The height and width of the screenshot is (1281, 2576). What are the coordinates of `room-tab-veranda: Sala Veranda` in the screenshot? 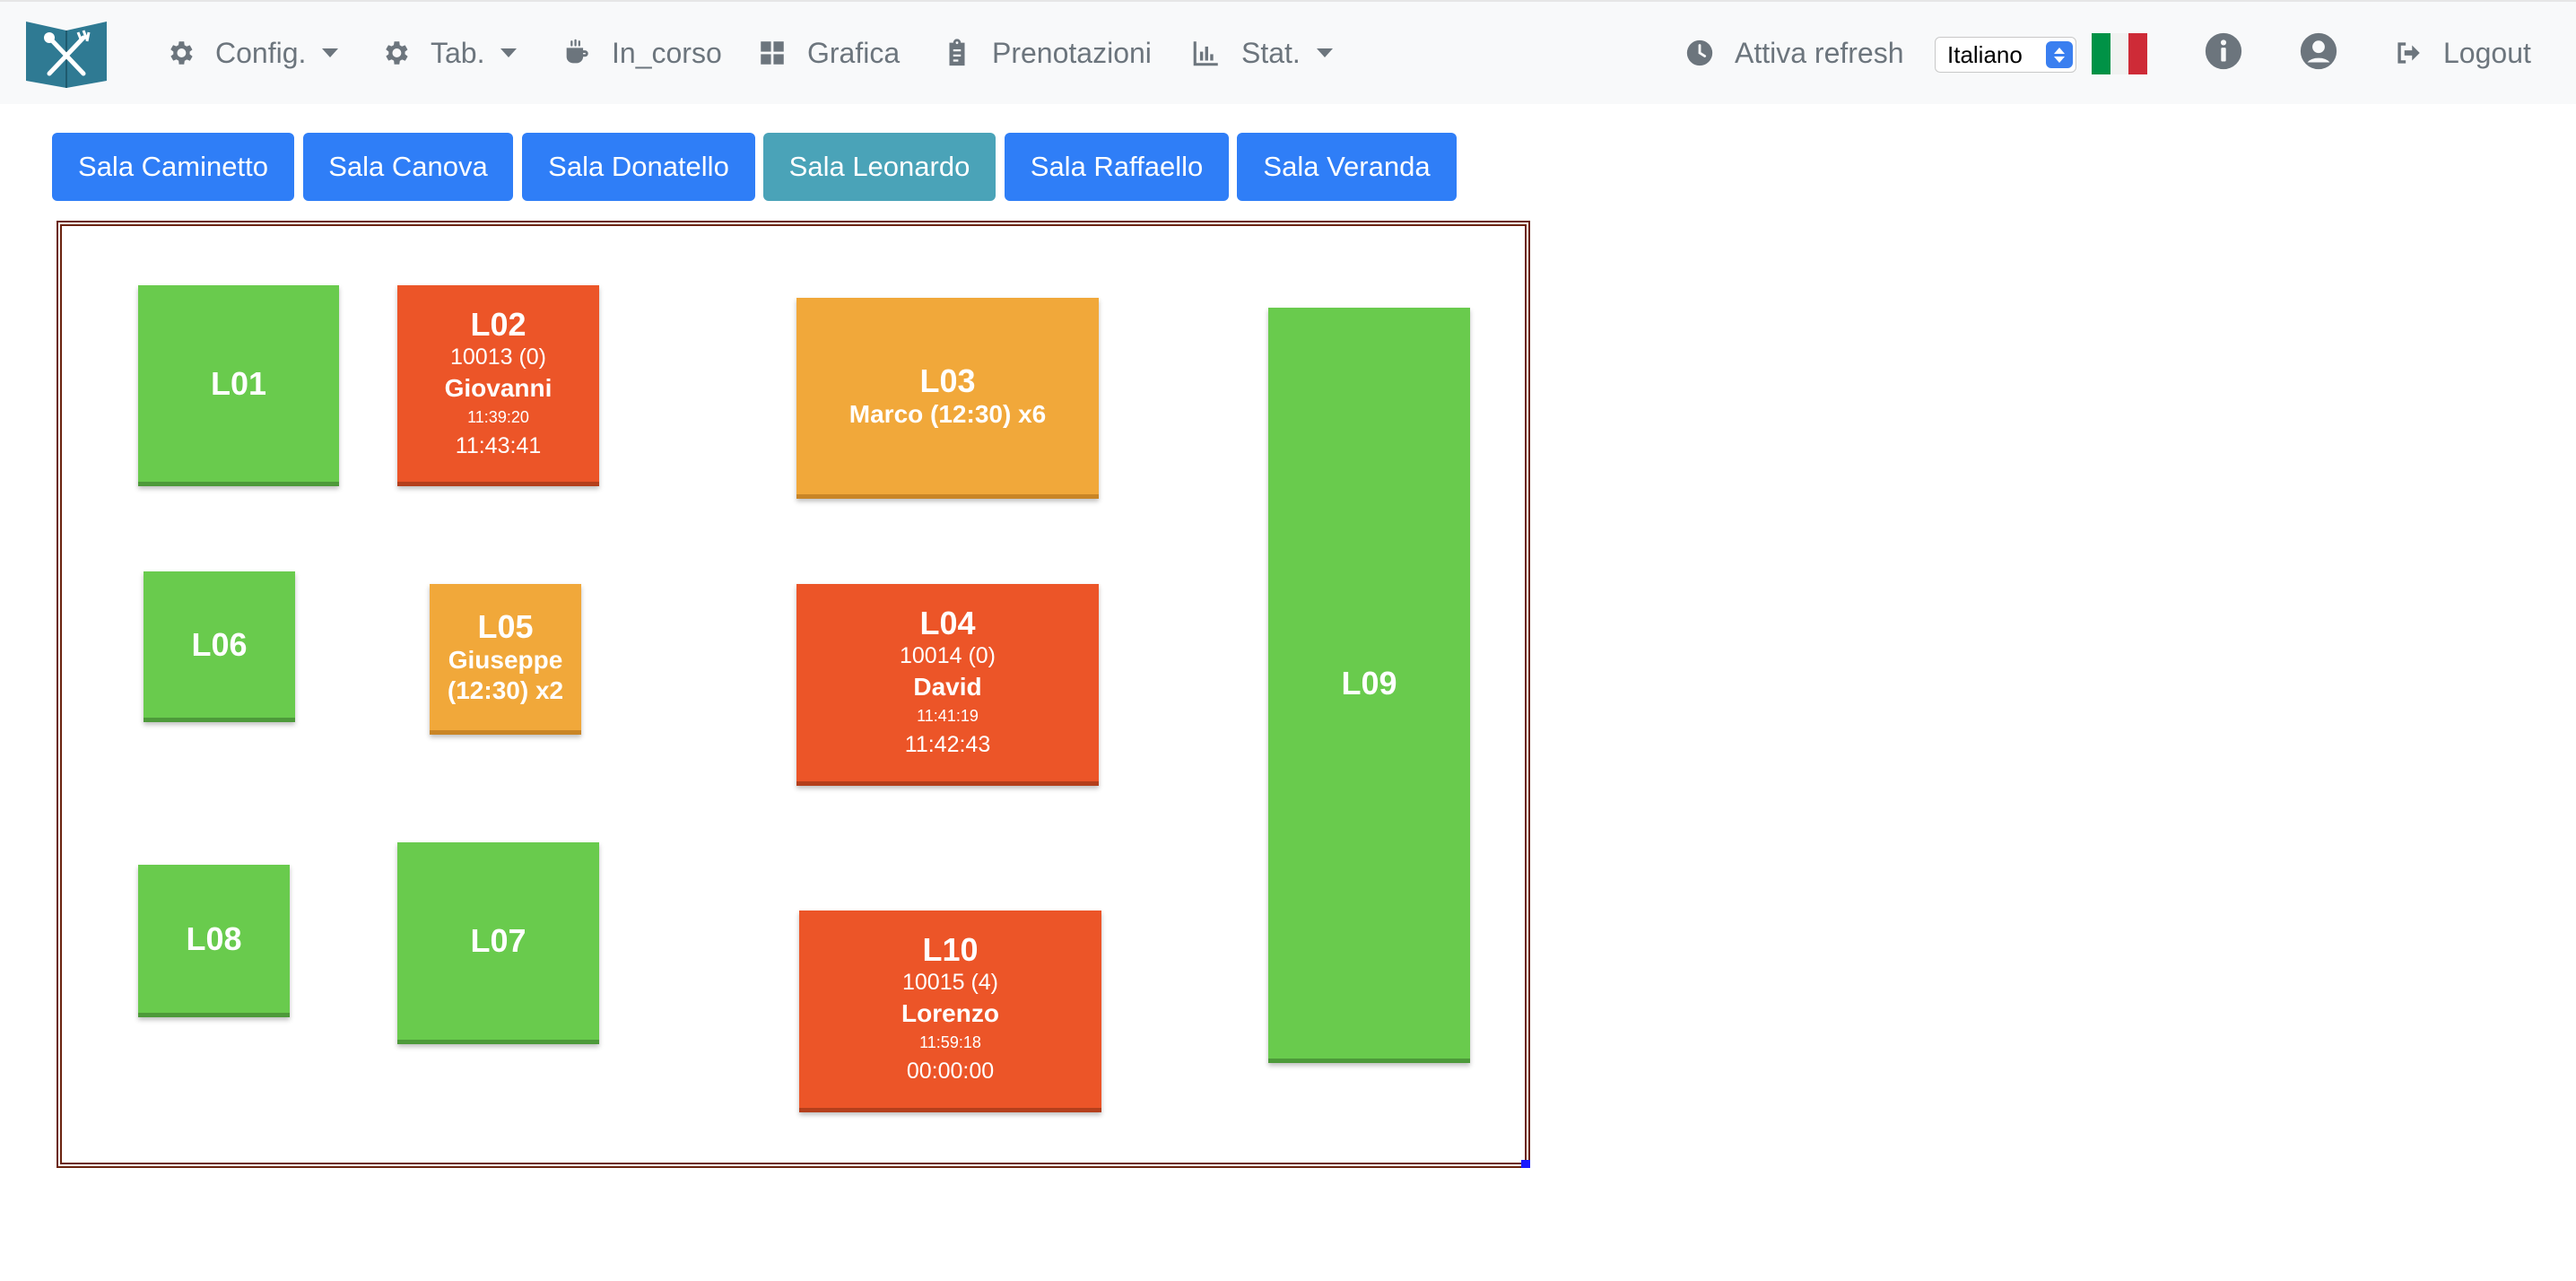 It's located at (1347, 167).